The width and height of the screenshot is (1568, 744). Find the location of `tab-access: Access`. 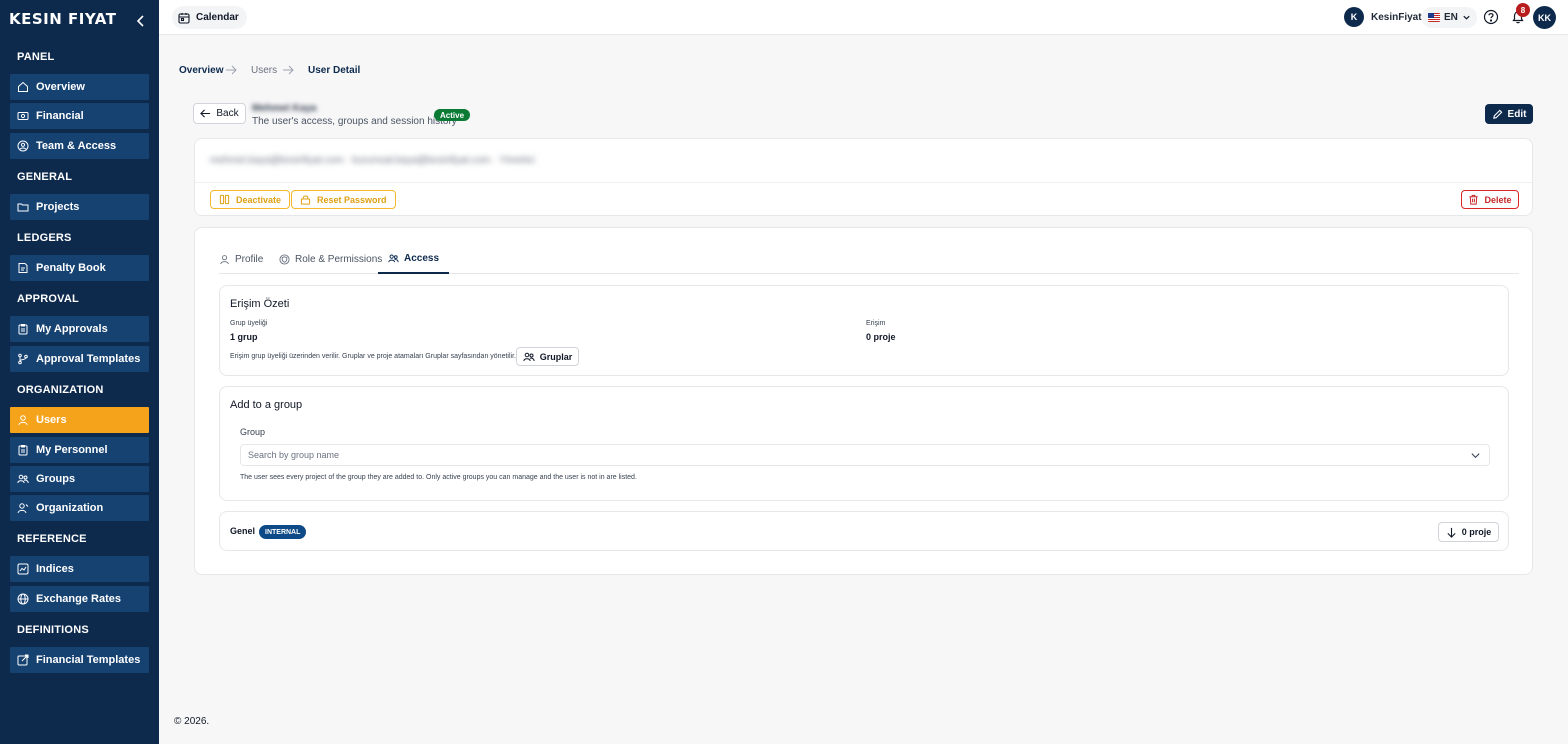

tab-access: Access is located at coordinates (414, 259).